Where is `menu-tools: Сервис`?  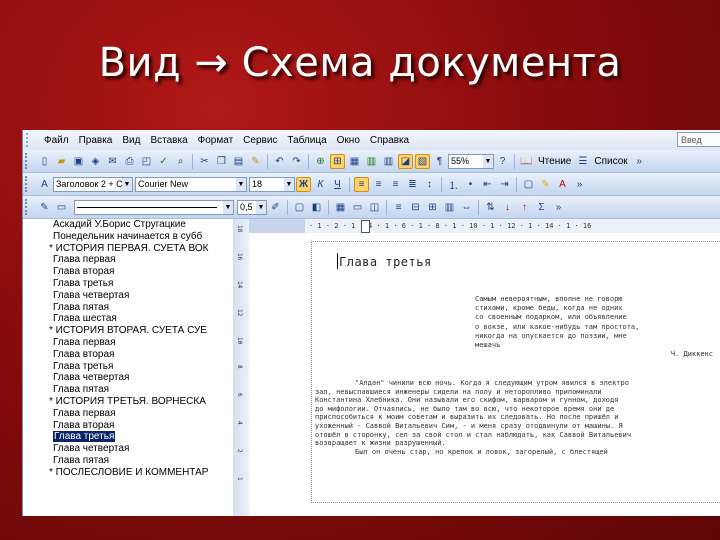 menu-tools: Сервис is located at coordinates (260, 140).